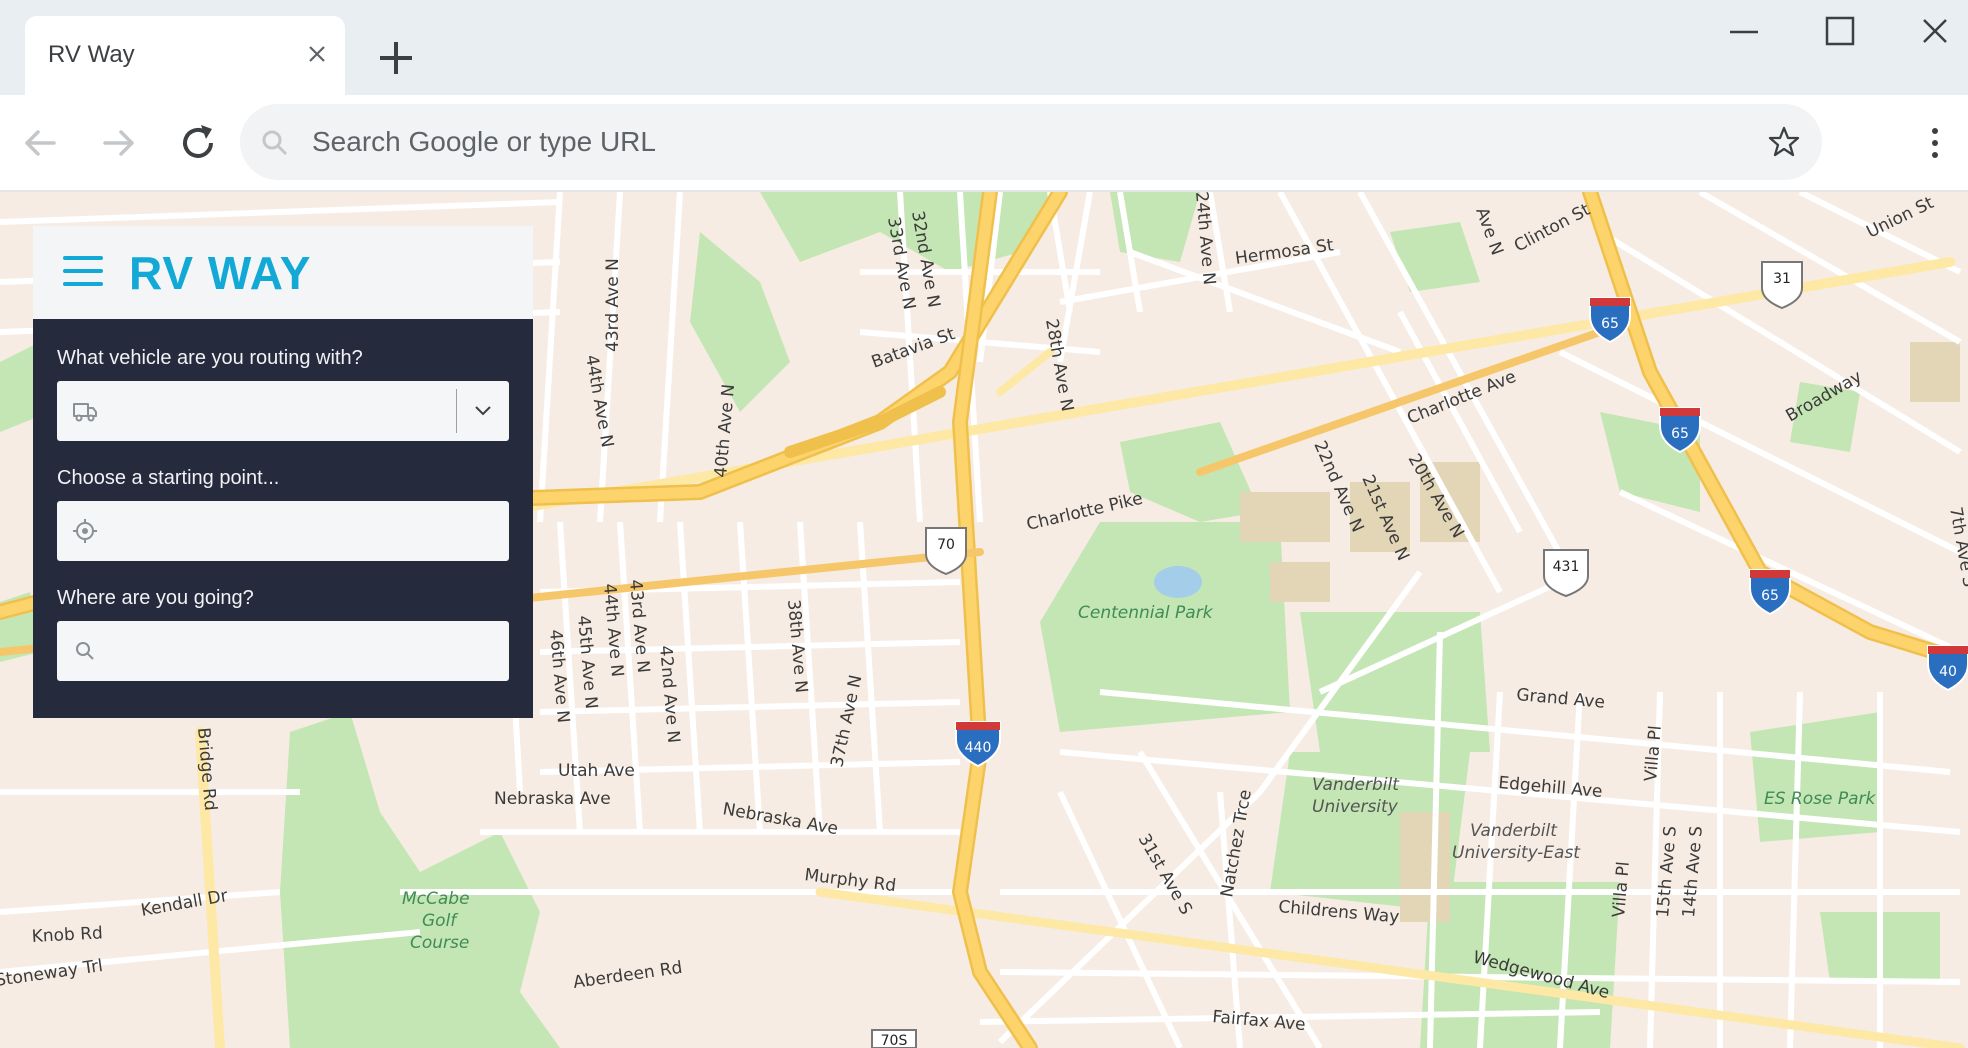 Image resolution: width=1968 pixels, height=1048 pixels. Describe the element at coordinates (1840, 35) in the screenshot. I see `maximize-icon` at that location.